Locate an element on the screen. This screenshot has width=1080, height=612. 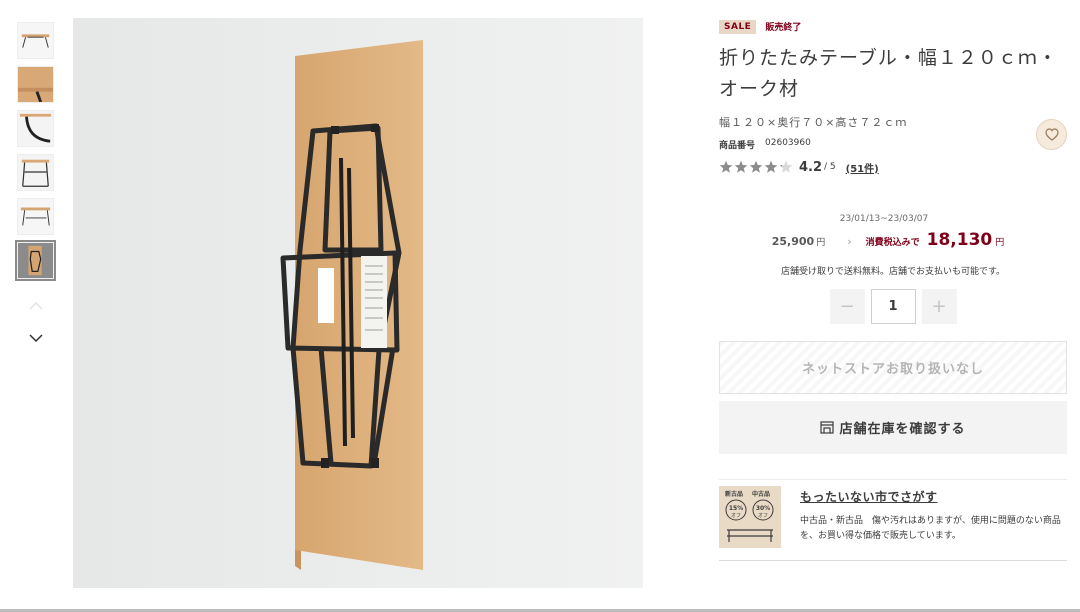
store-icon is located at coordinates (827, 427).